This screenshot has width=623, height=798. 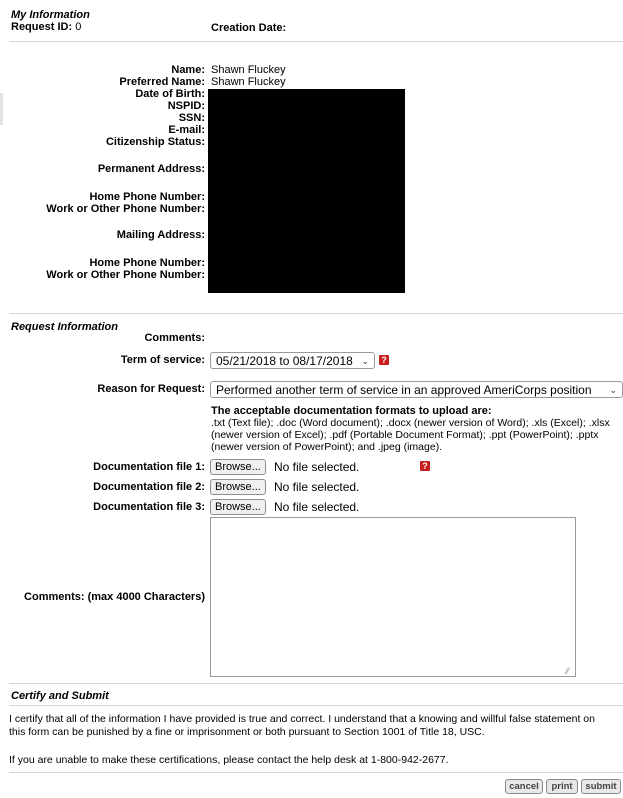 What do you see at coordinates (64, 327) in the screenshot?
I see `request-information-heading: Request Information` at bounding box center [64, 327].